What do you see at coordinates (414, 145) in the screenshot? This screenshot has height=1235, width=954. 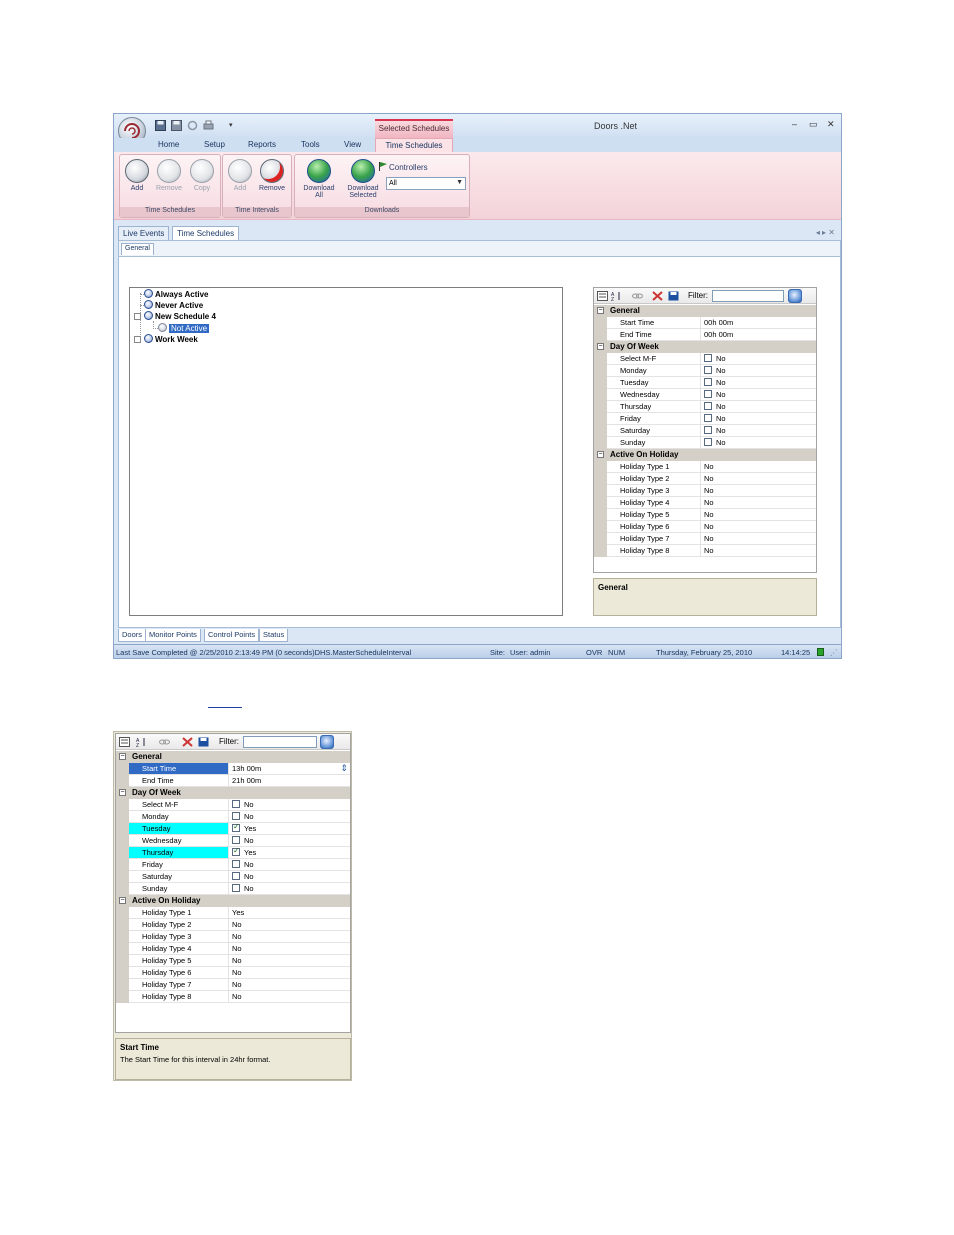 I see `tab-time-schedules: Time Schedules` at bounding box center [414, 145].